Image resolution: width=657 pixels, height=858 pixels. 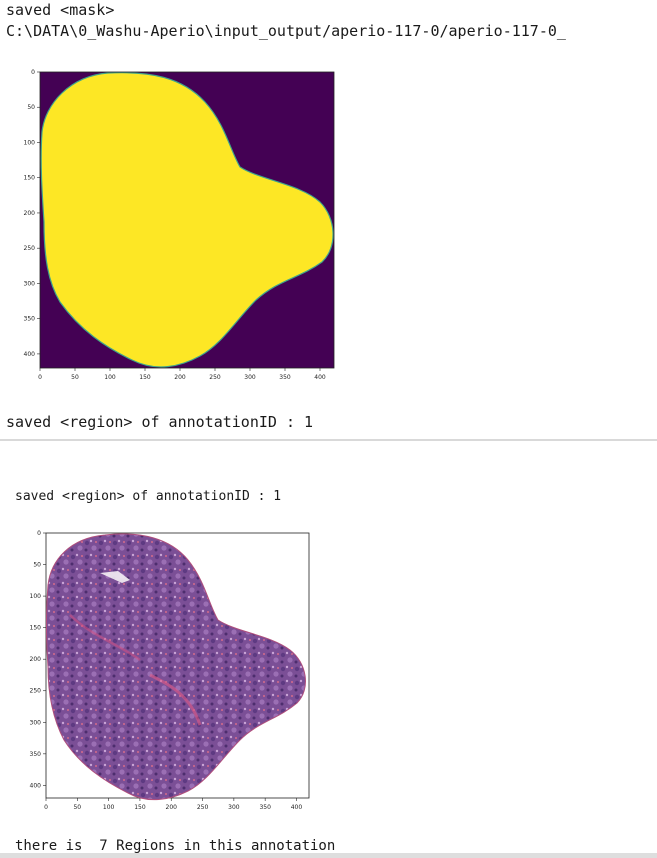 I want to click on region-plot-y-axis: 0 50 100 150 200 250 300 350 400, so click(x=38, y=659).